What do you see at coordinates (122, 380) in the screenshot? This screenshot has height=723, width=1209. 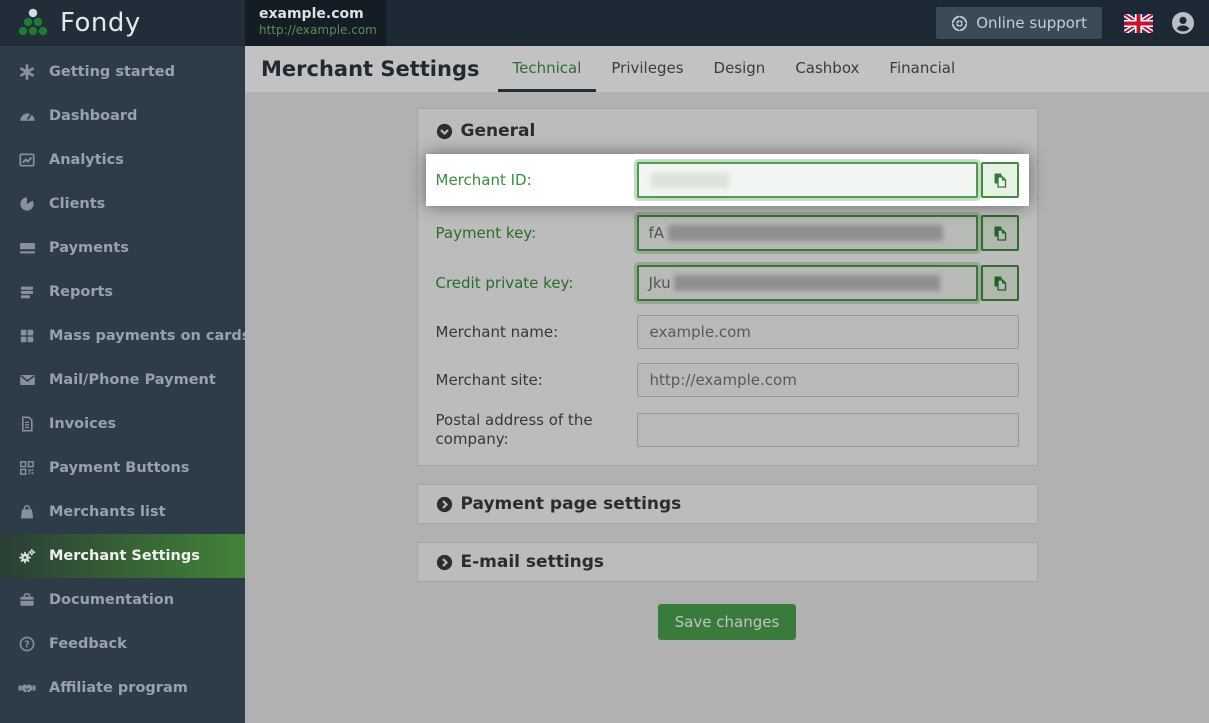 I see `sidebar-item-mail-phone-payment: Mail/Phone Payment` at bounding box center [122, 380].